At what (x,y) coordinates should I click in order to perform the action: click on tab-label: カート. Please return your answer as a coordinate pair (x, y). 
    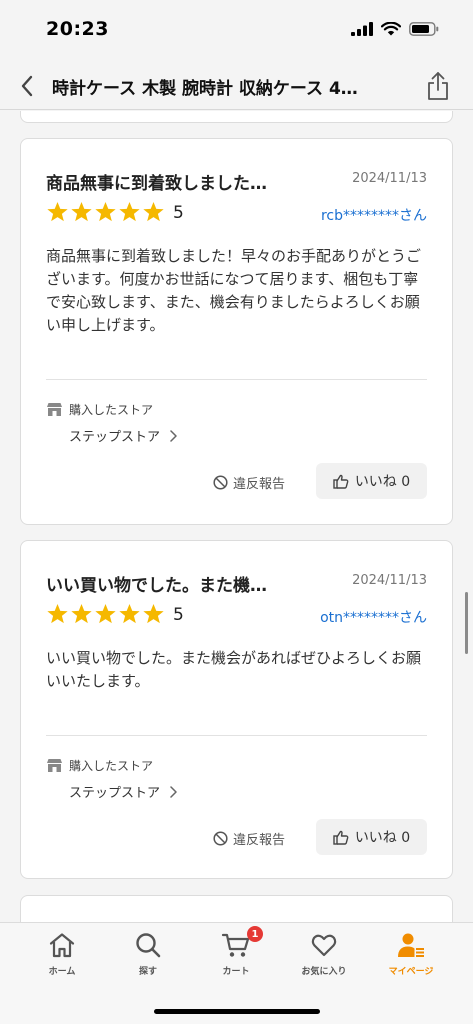
    Looking at the image, I should click on (236, 972).